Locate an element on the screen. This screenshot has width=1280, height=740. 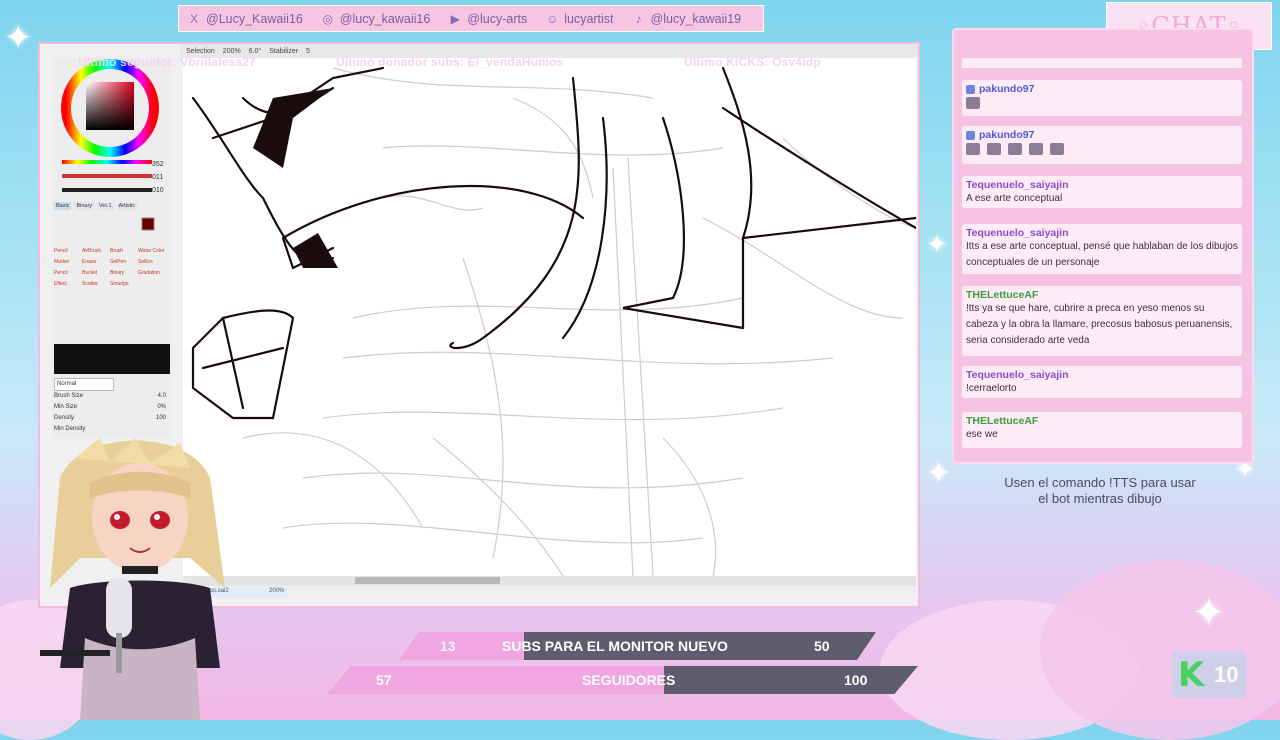
toolbar-item: Stabilizer is located at coordinates (283, 51).